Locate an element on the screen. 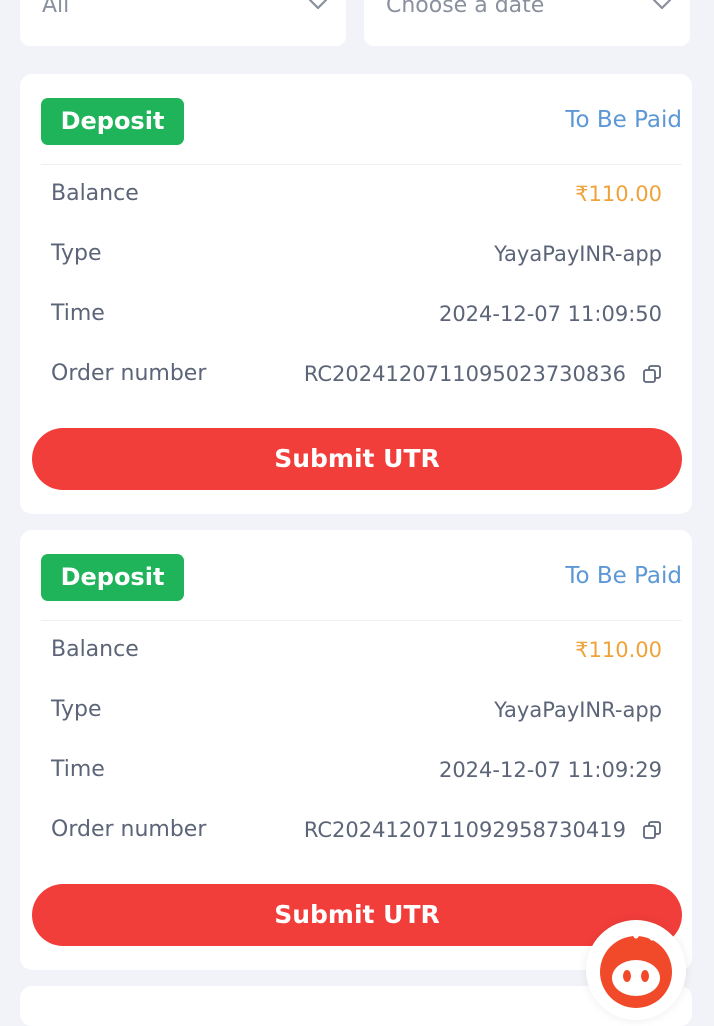 This screenshot has width=714, height=1026. category-filter-select: All is located at coordinates (183, 23).